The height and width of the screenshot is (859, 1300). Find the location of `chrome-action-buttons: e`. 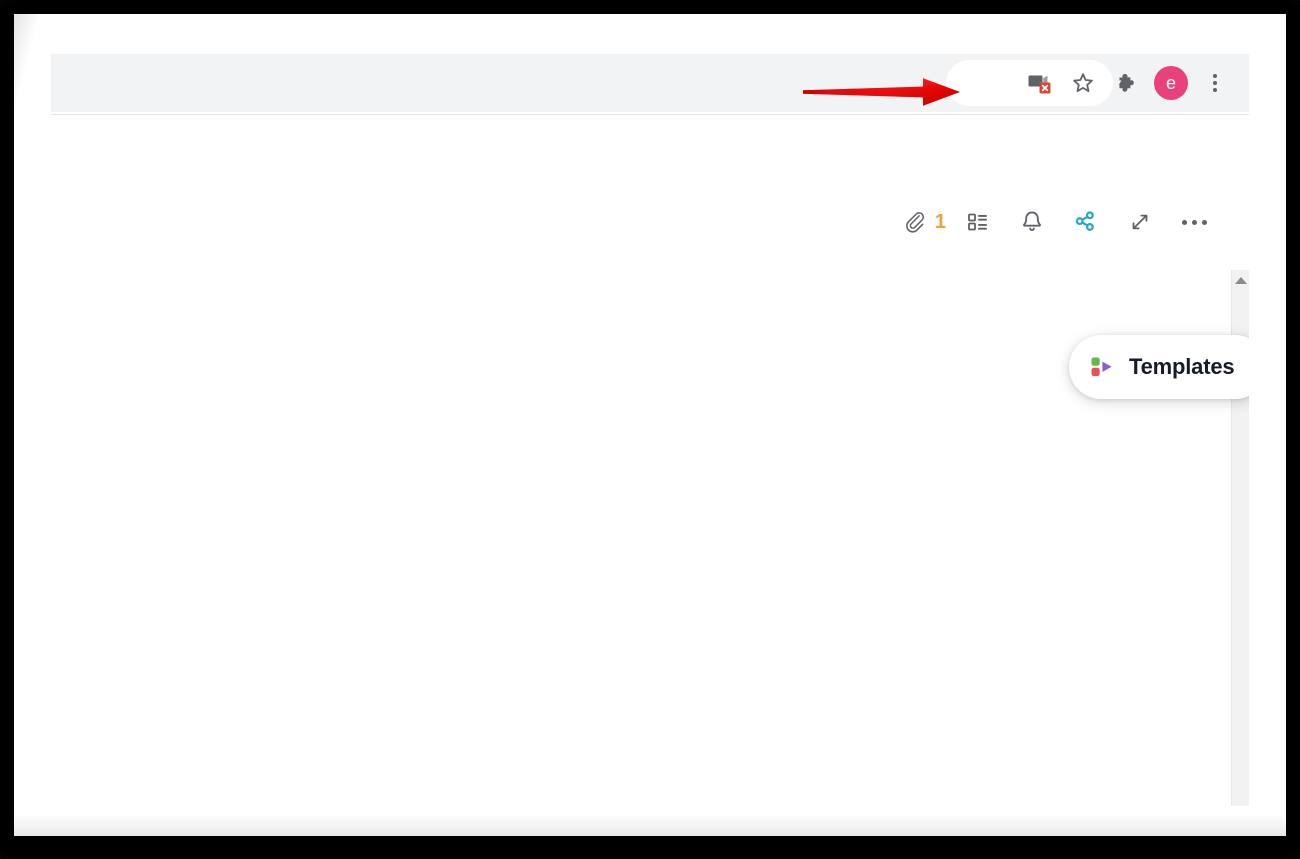

chrome-action-buttons: e is located at coordinates (1127, 83).